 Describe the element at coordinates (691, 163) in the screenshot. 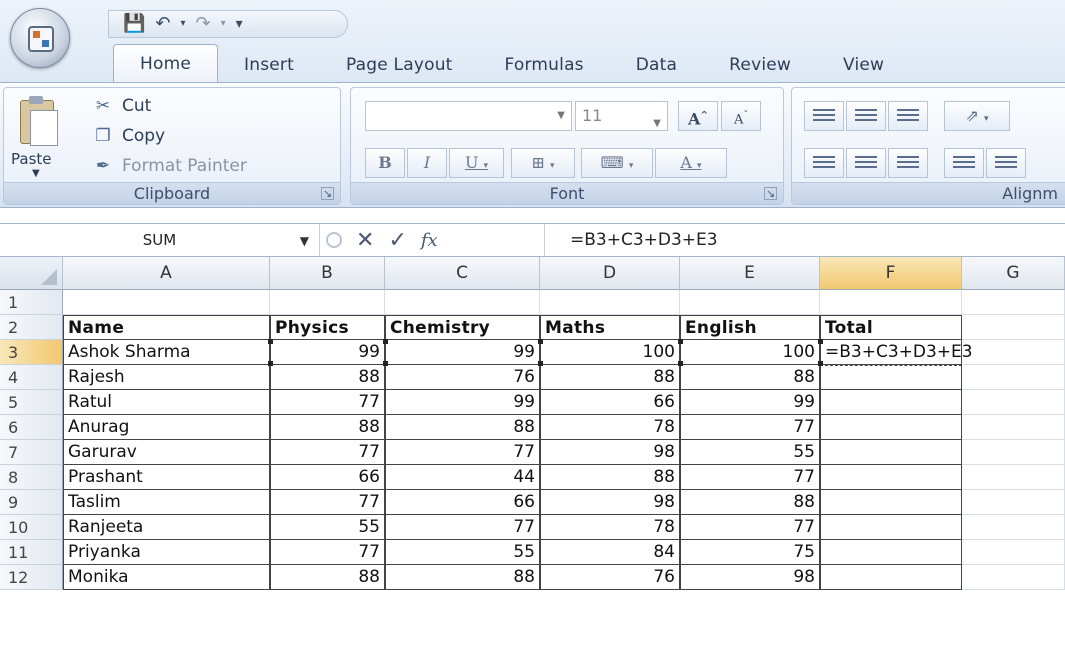

I see `font-color-button: A ▾` at that location.